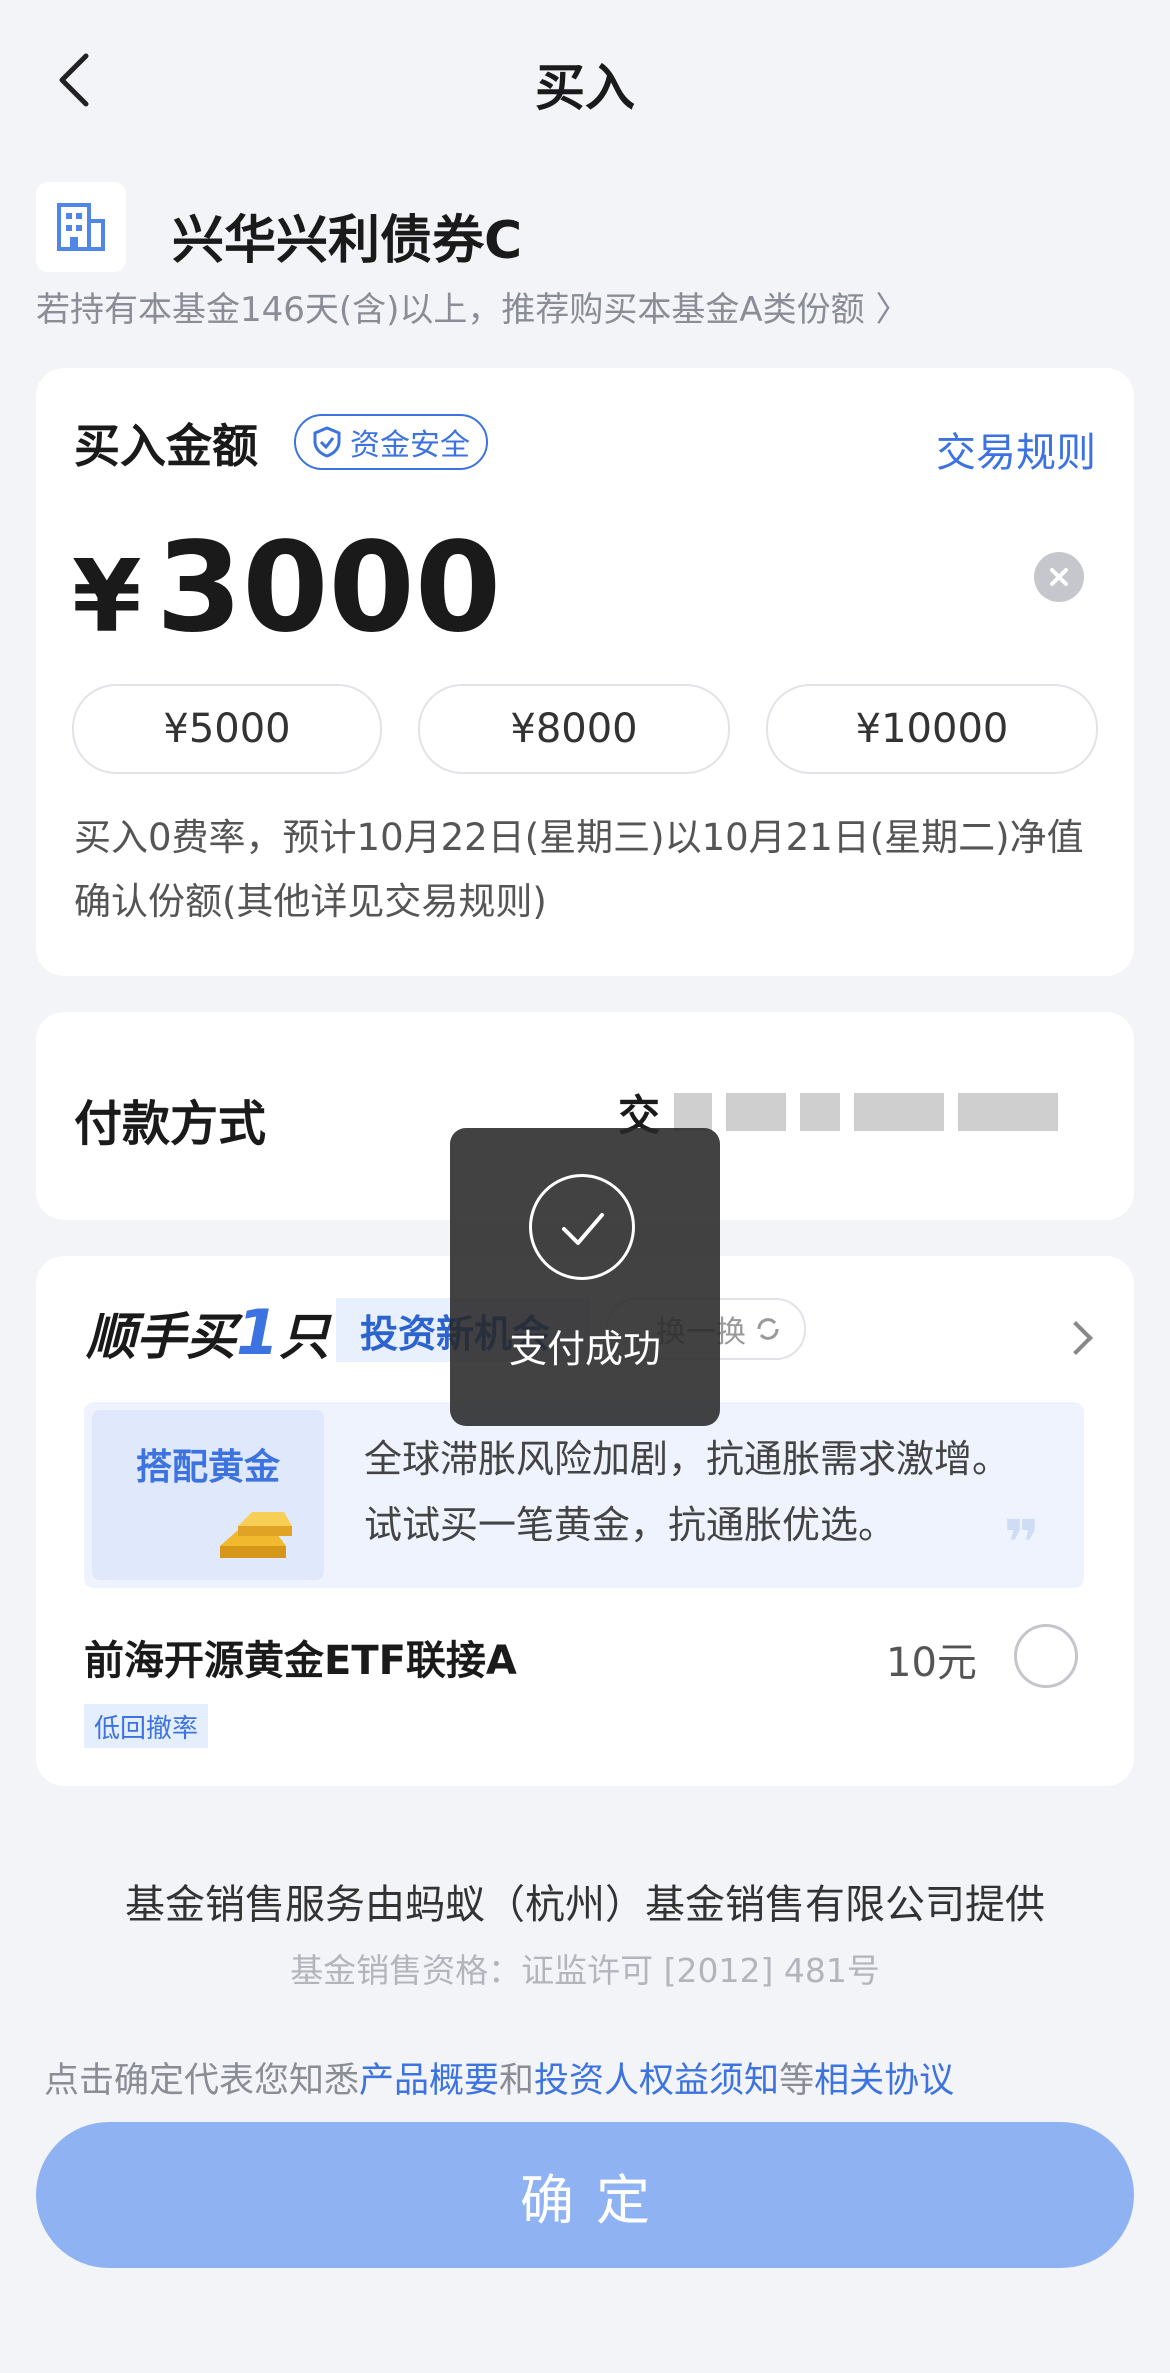  What do you see at coordinates (574, 729) in the screenshot?
I see `quick-amount-8000: ¥8000` at bounding box center [574, 729].